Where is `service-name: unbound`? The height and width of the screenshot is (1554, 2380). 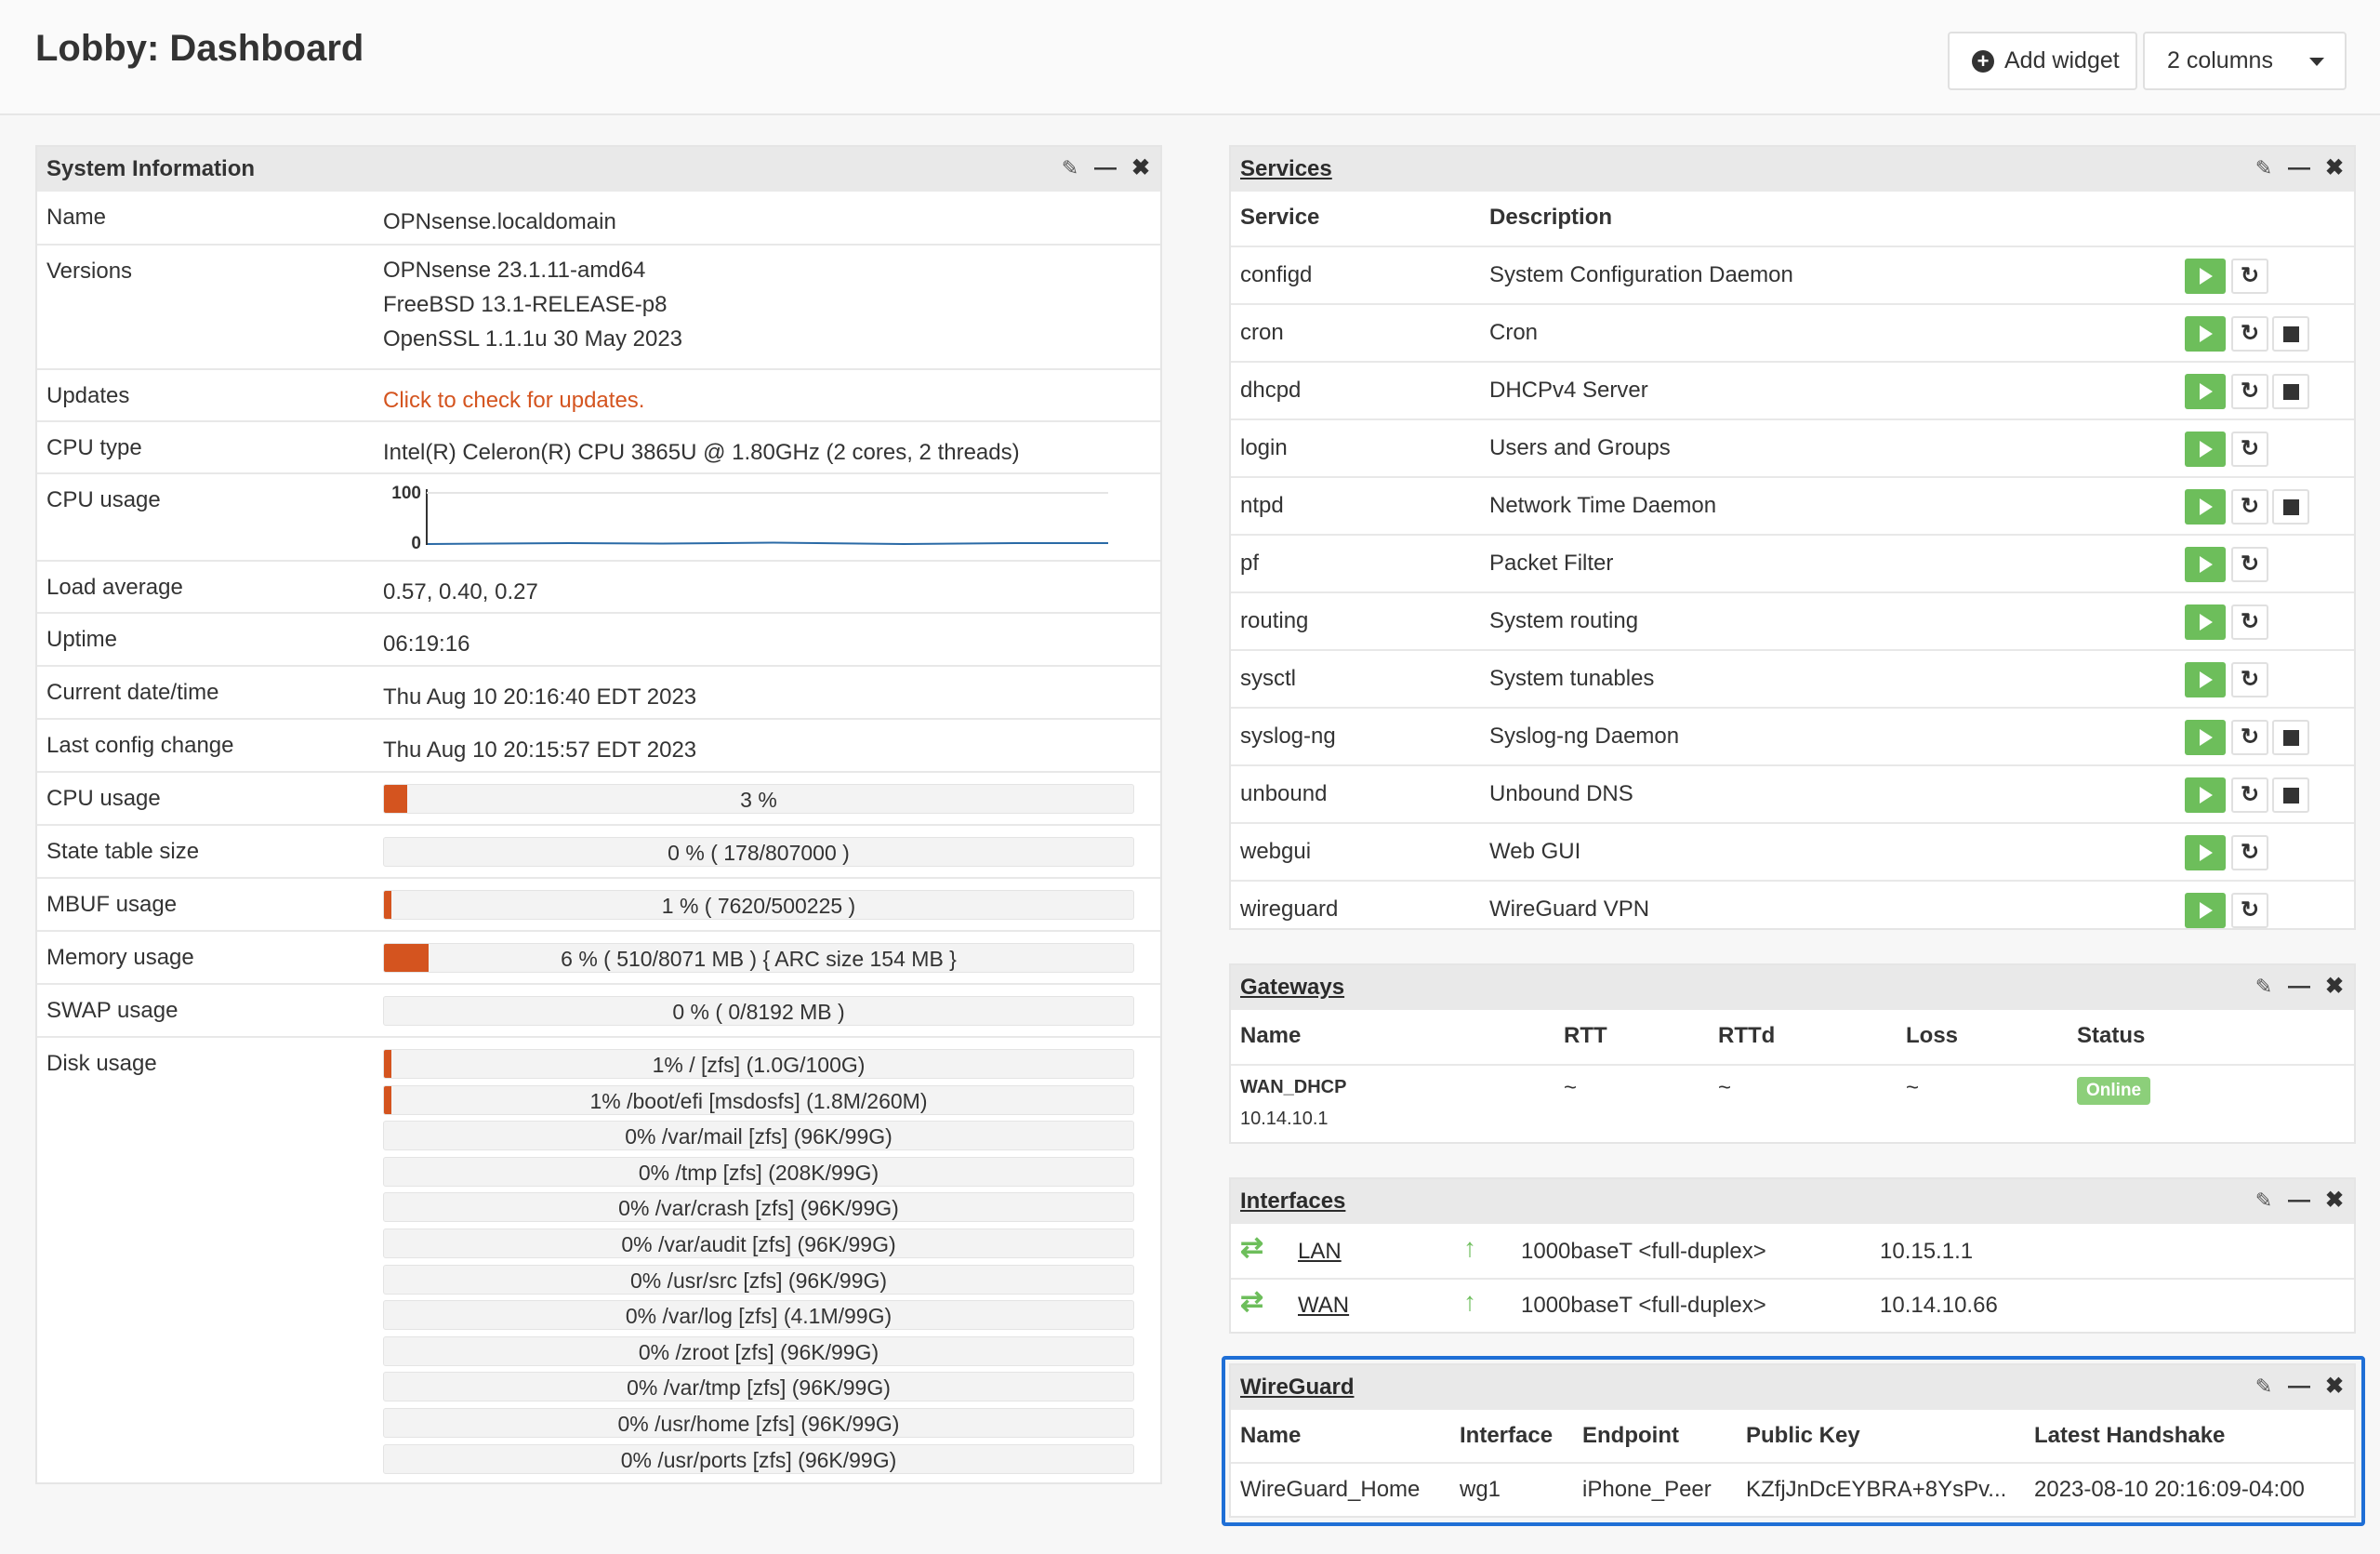
service-name: unbound is located at coordinates (1284, 793).